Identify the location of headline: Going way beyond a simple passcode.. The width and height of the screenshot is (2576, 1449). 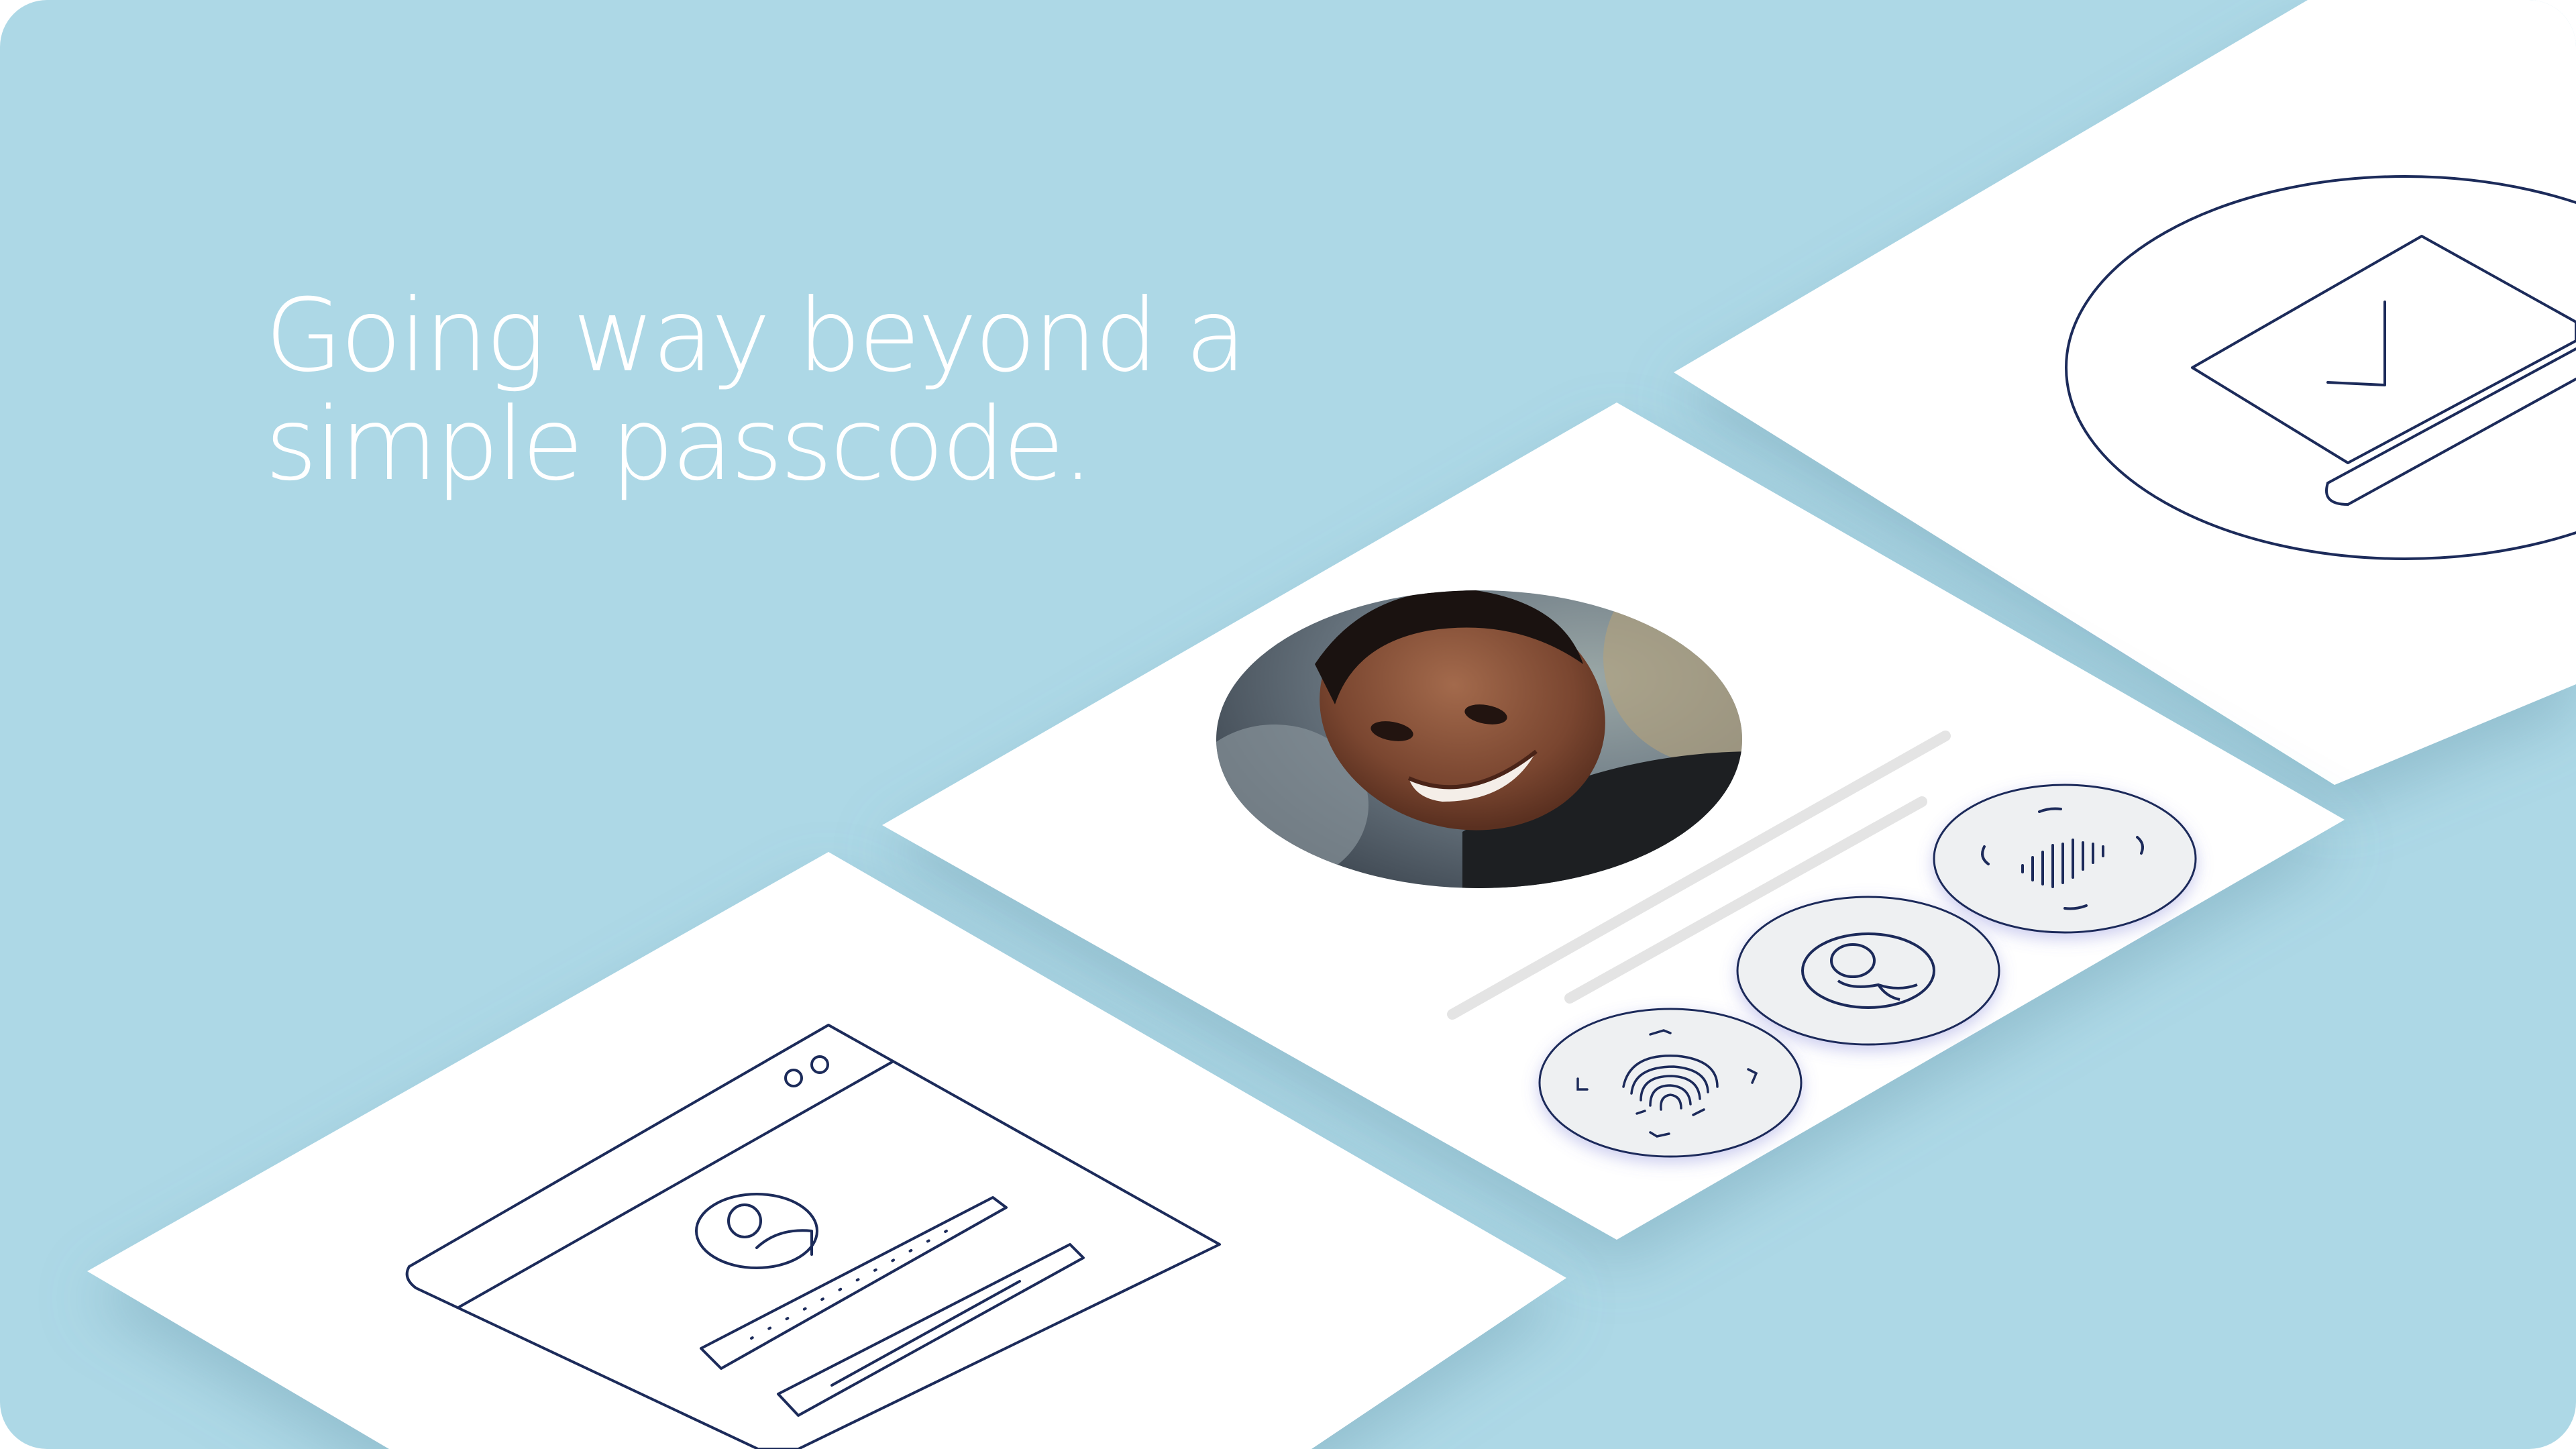
(801, 390).